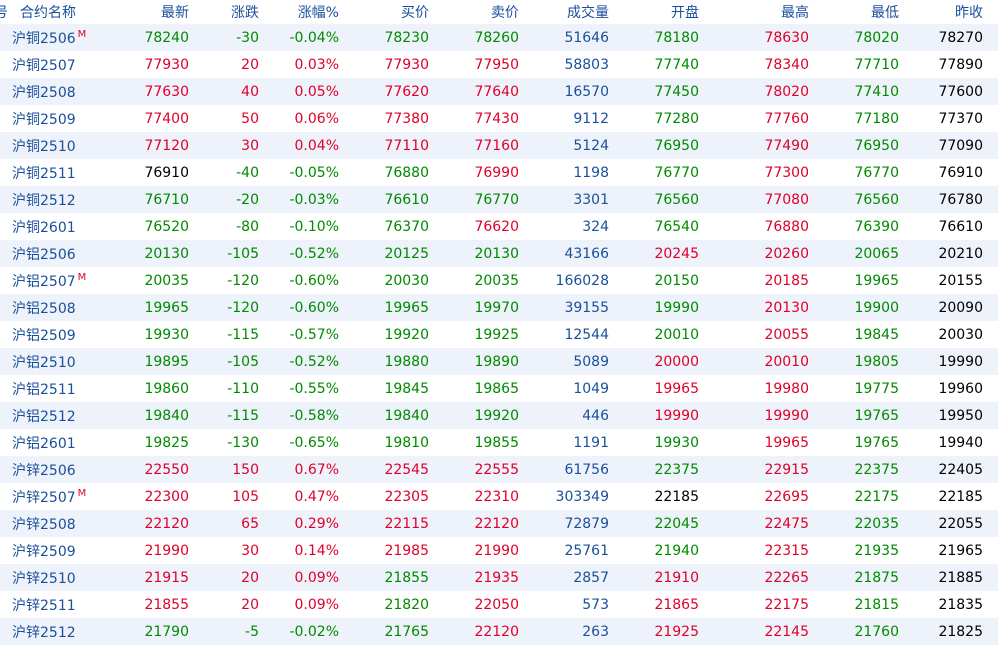 The image size is (998, 646). What do you see at coordinates (479, 12) in the screenshot?
I see `header-ask: 卖价` at bounding box center [479, 12].